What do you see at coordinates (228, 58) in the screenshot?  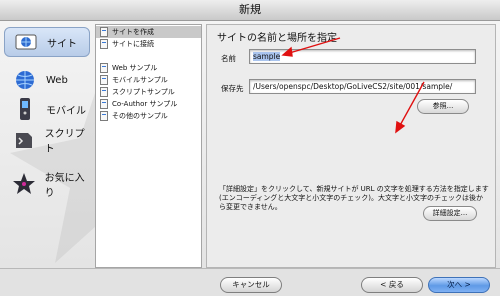 I see `name-label: 名前` at bounding box center [228, 58].